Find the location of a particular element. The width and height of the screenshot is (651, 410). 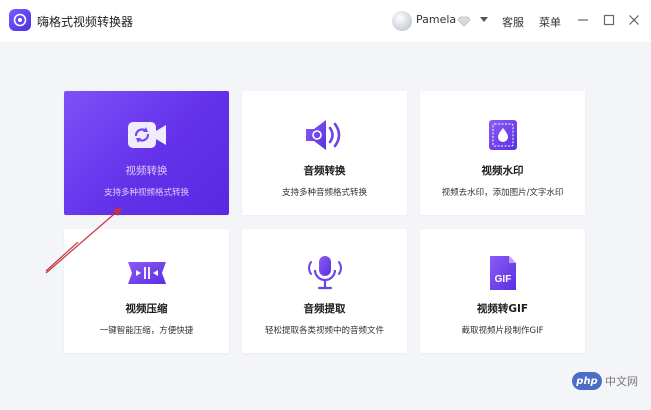

card-desc: 截取视频片段制作GIF is located at coordinates (502, 331).